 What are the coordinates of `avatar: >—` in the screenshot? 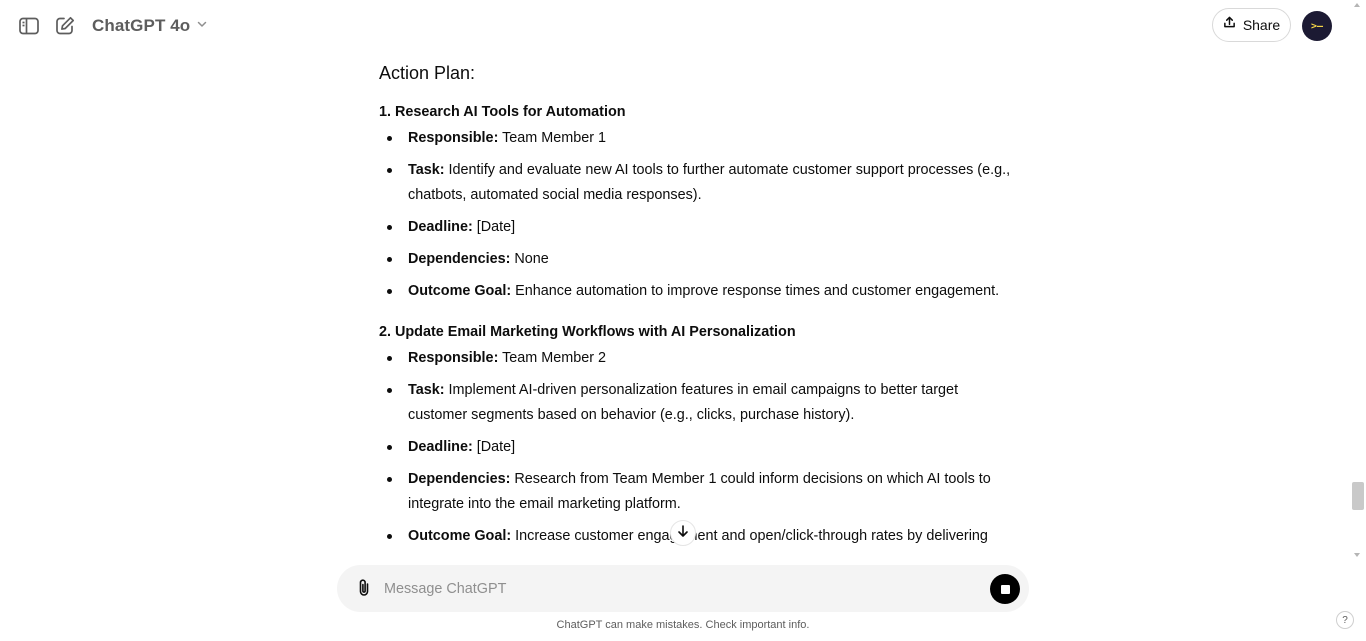 It's located at (1317, 26).